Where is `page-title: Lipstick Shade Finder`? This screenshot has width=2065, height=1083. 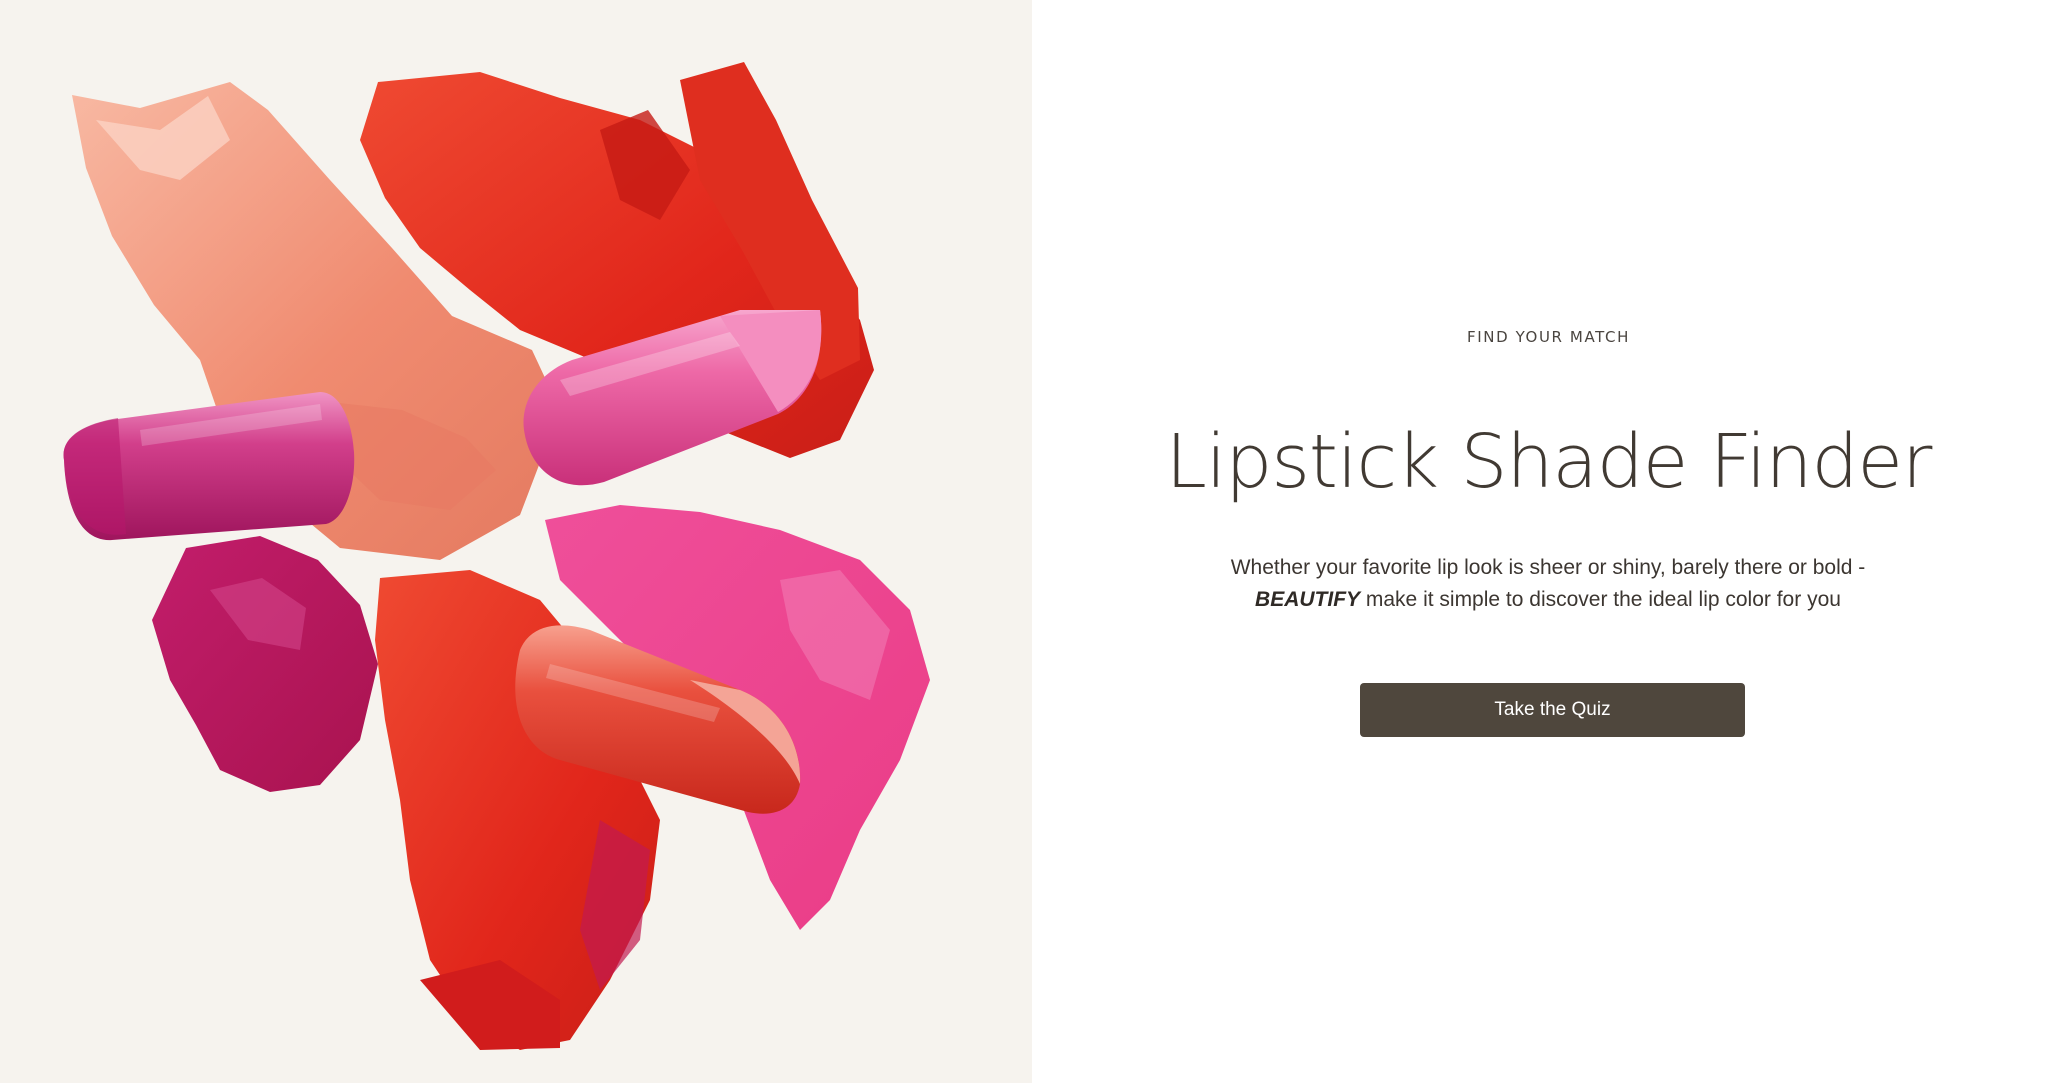
page-title: Lipstick Shade Finder is located at coordinates (1549, 462).